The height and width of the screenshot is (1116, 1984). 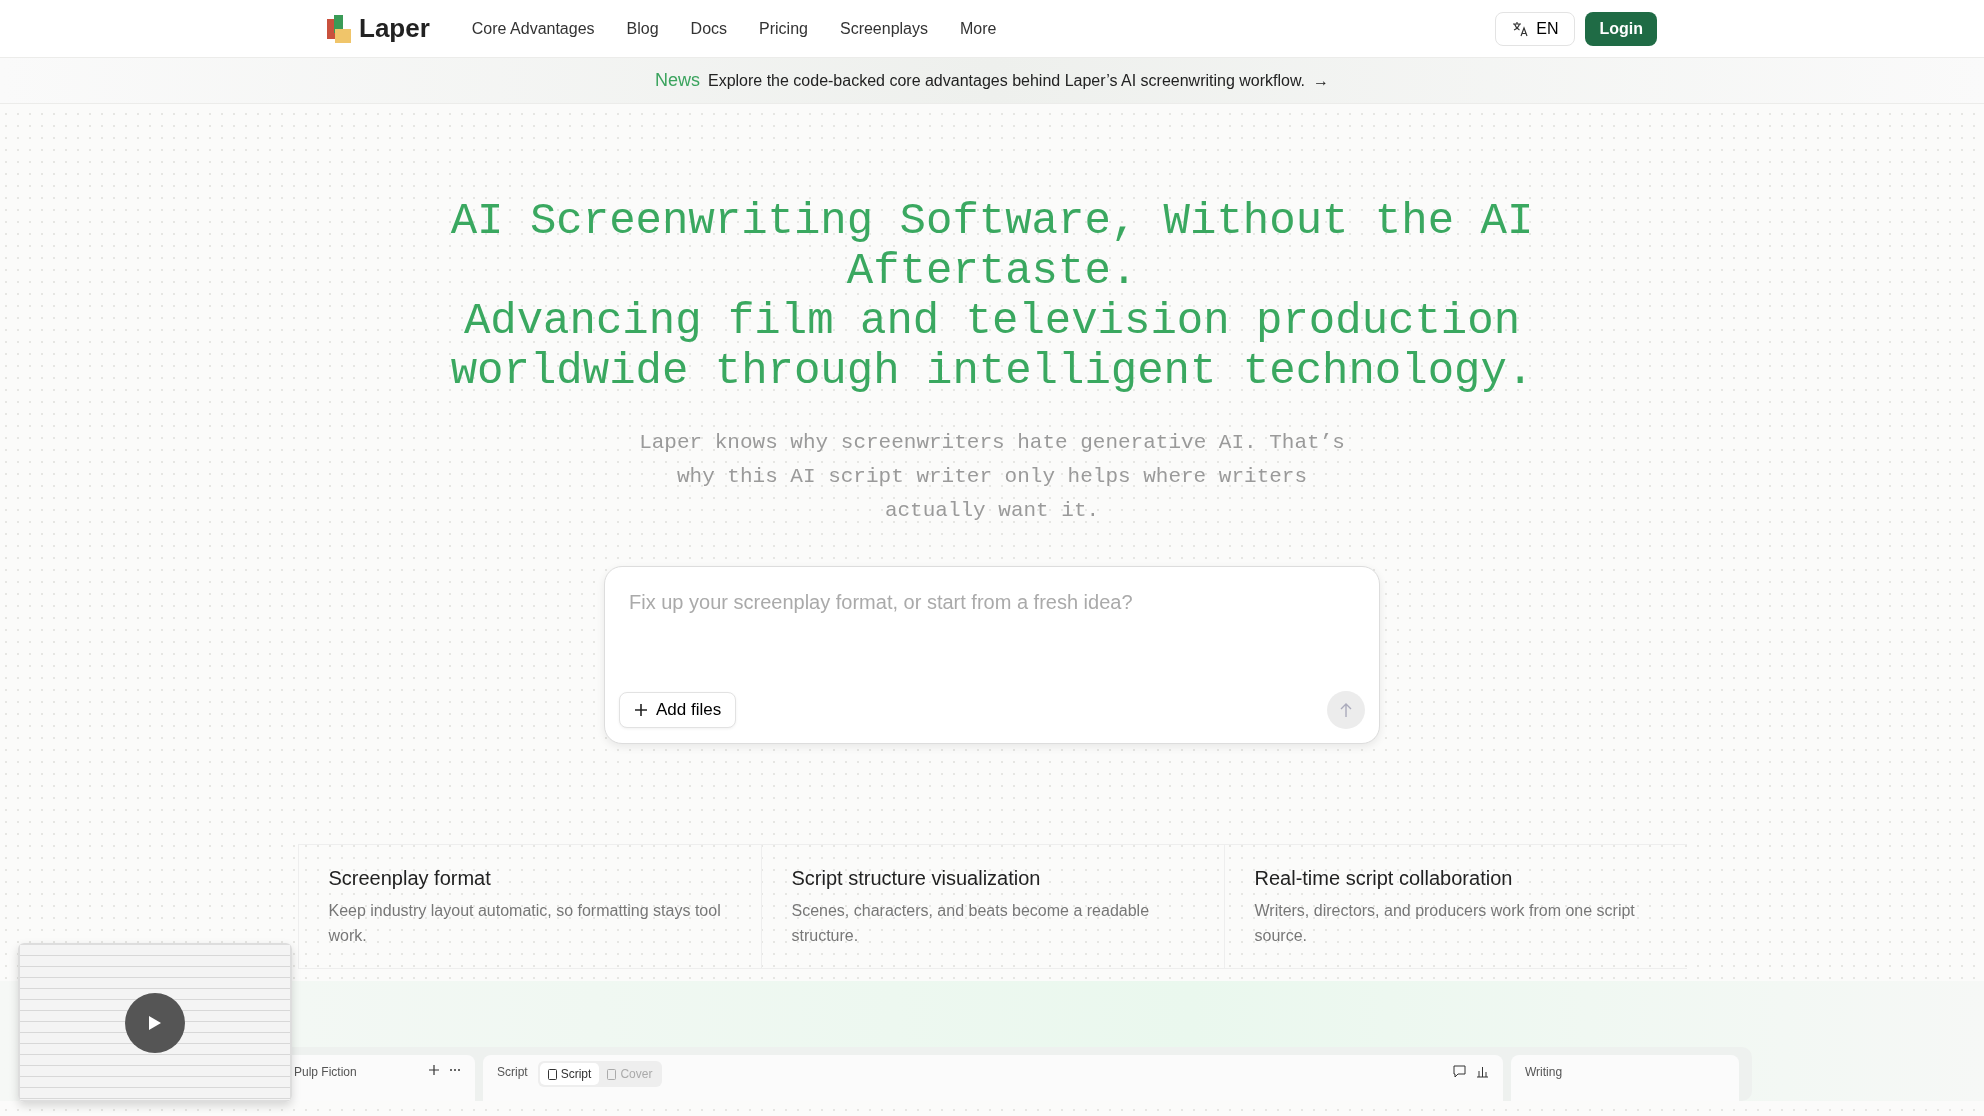 I want to click on nav-link: Core Advantages, so click(x=533, y=28).